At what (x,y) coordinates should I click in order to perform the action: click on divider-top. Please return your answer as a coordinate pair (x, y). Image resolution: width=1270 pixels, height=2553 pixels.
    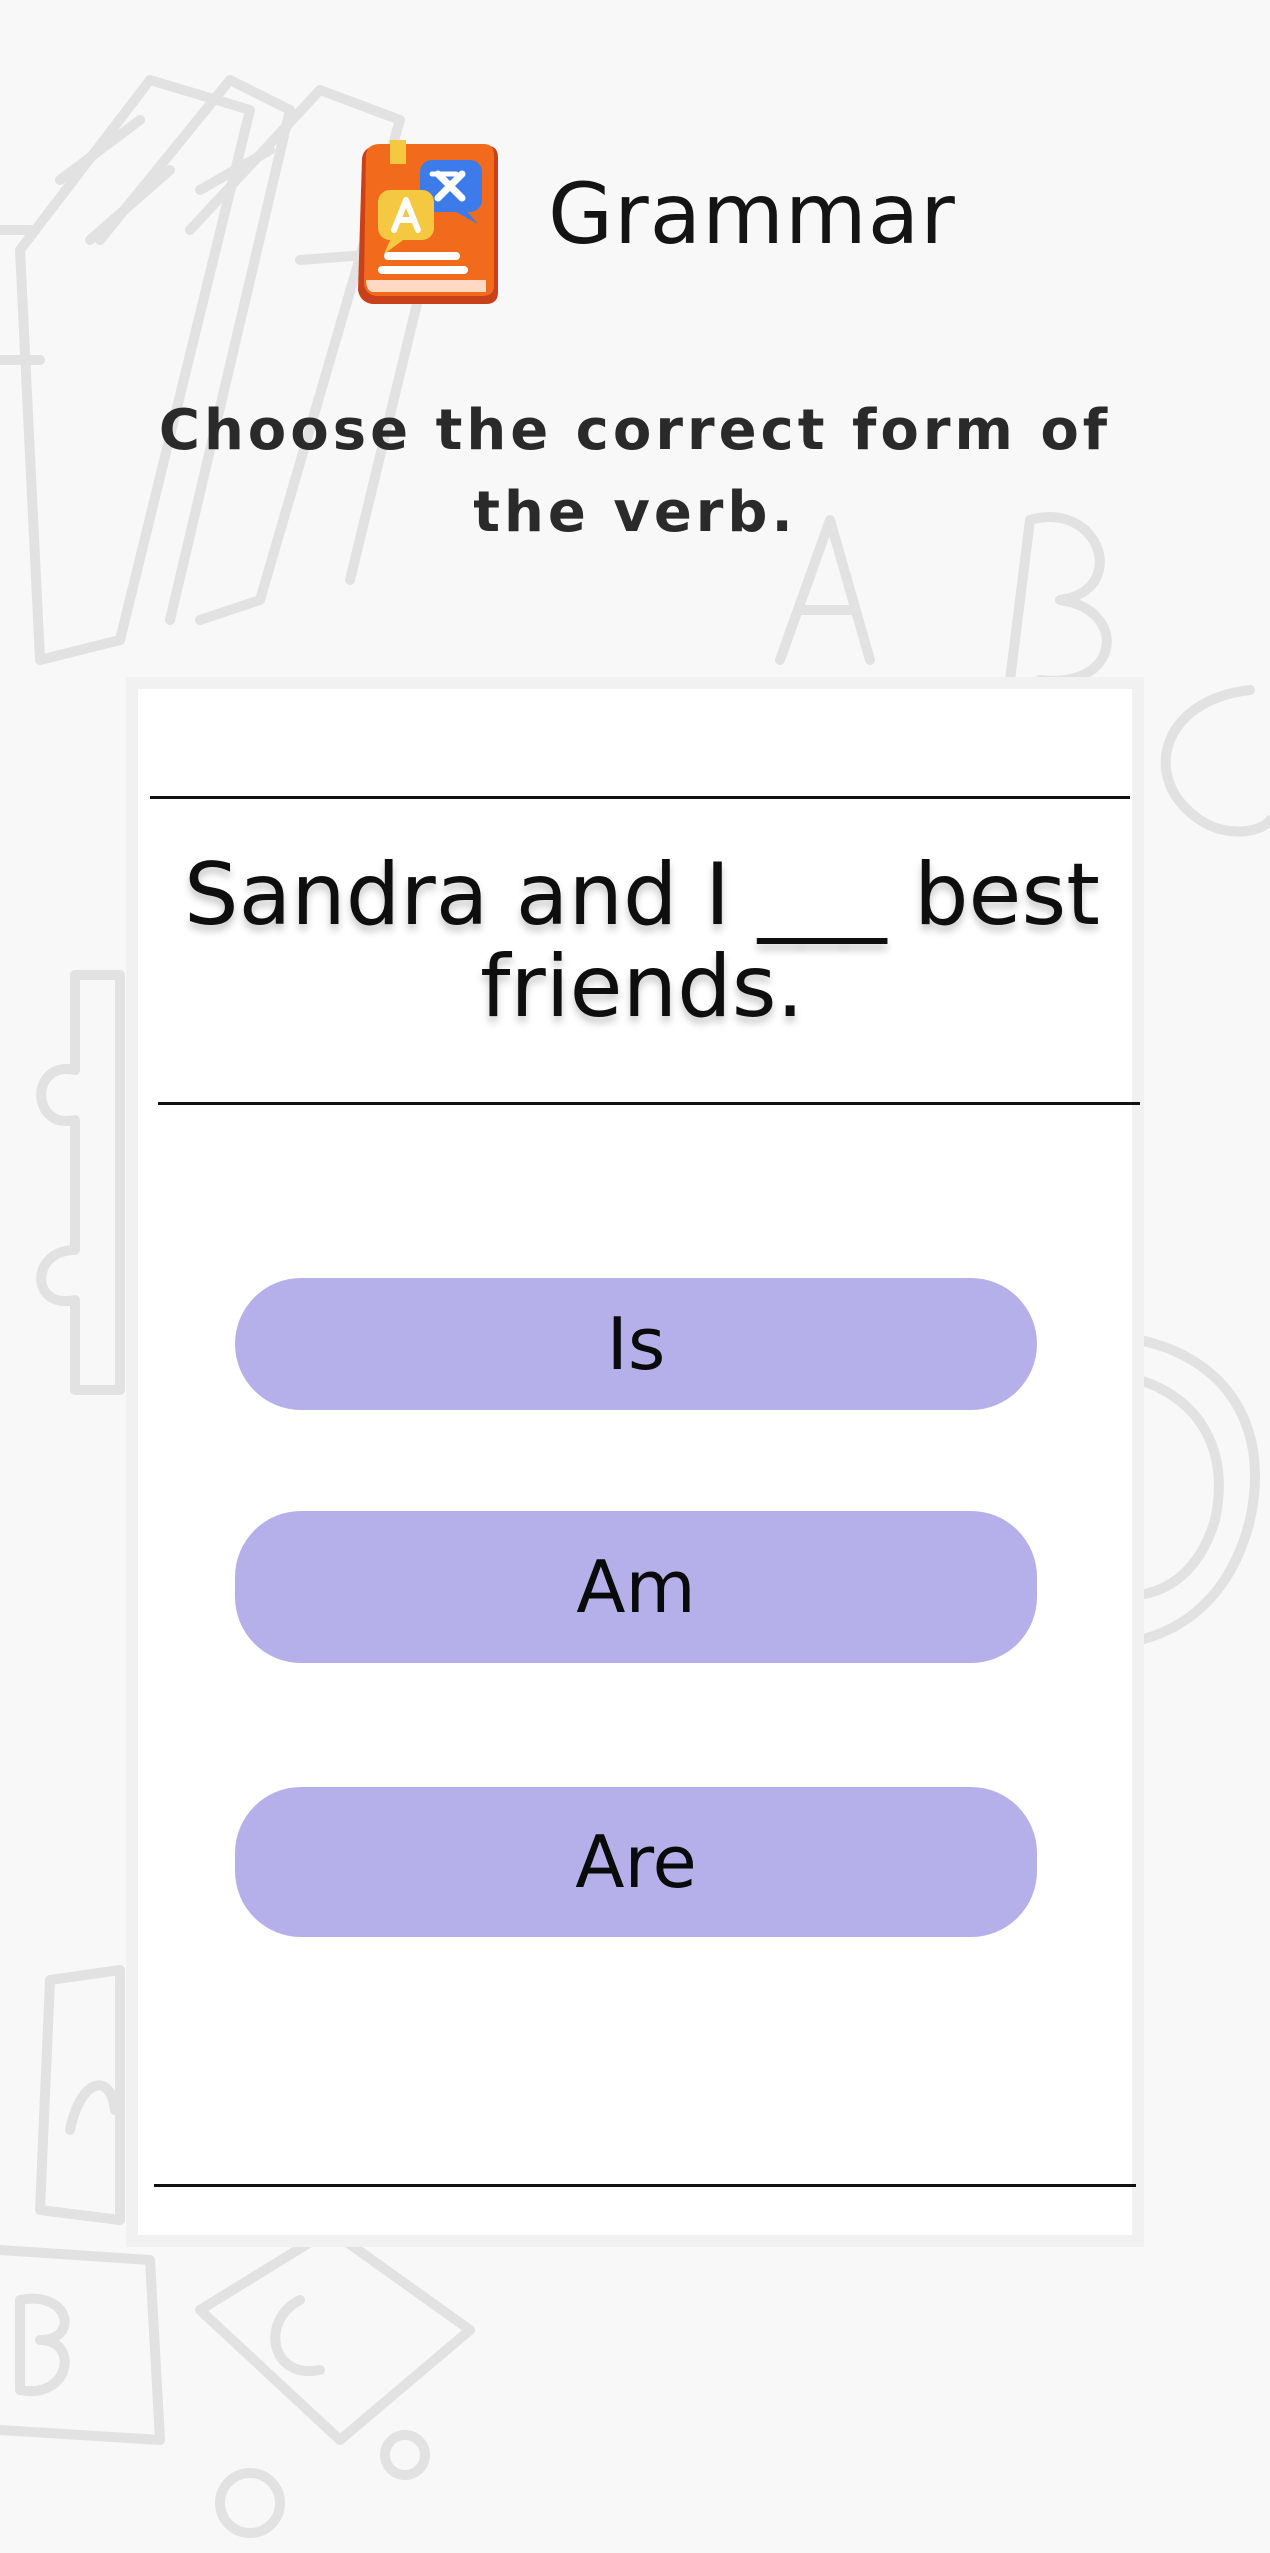
    Looking at the image, I should click on (640, 797).